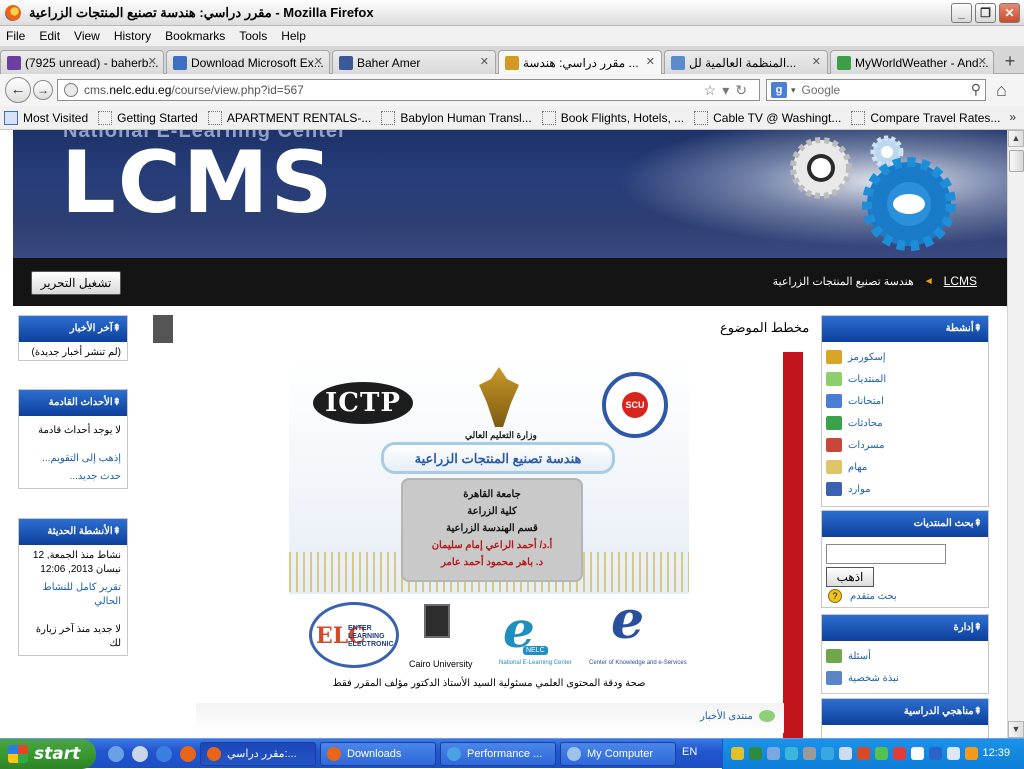 The width and height of the screenshot is (1024, 769). Describe the element at coordinates (253, 36) in the screenshot. I see `menu-tools: Tools` at that location.